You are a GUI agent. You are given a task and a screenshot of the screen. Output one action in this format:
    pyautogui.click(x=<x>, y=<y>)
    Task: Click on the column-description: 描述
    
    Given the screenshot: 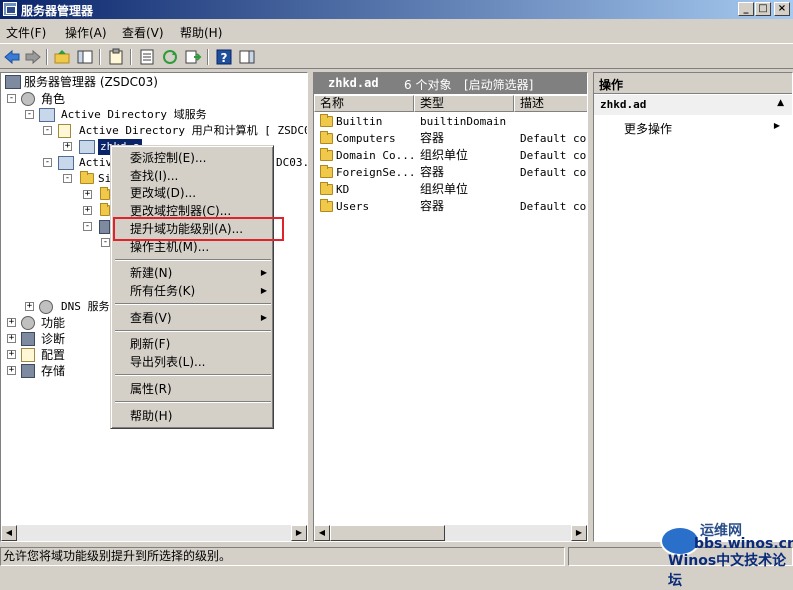 What is the action you would take?
    pyautogui.click(x=550, y=103)
    